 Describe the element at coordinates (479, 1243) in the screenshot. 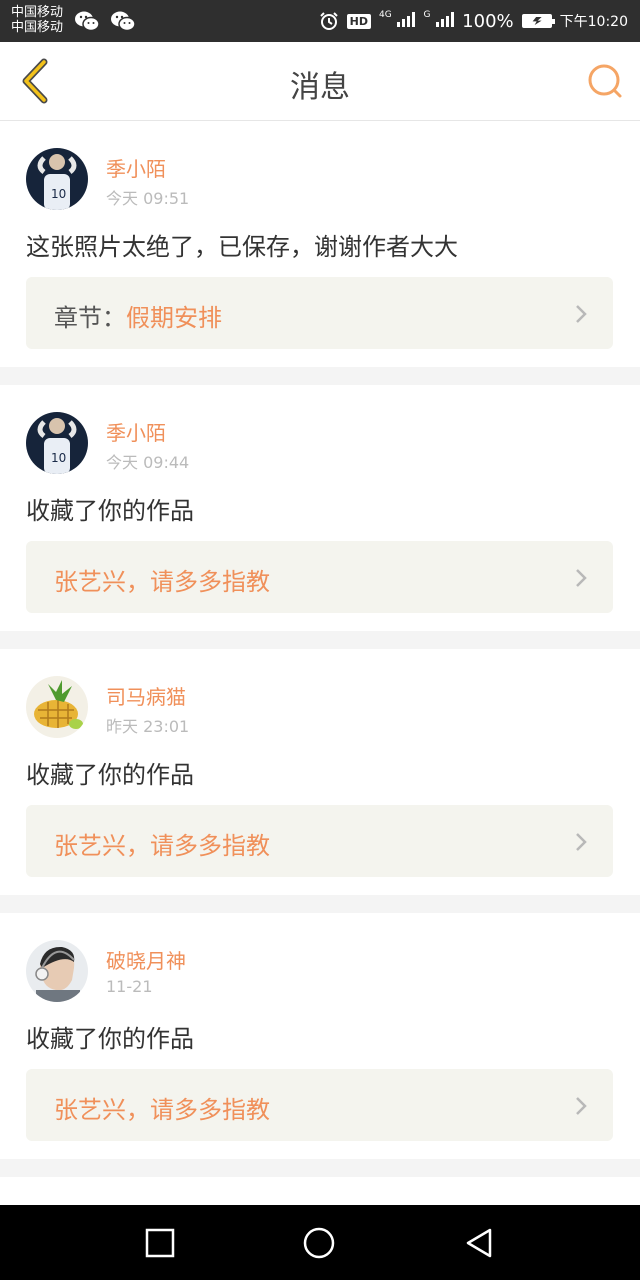

I see `triangle-back-icon` at that location.